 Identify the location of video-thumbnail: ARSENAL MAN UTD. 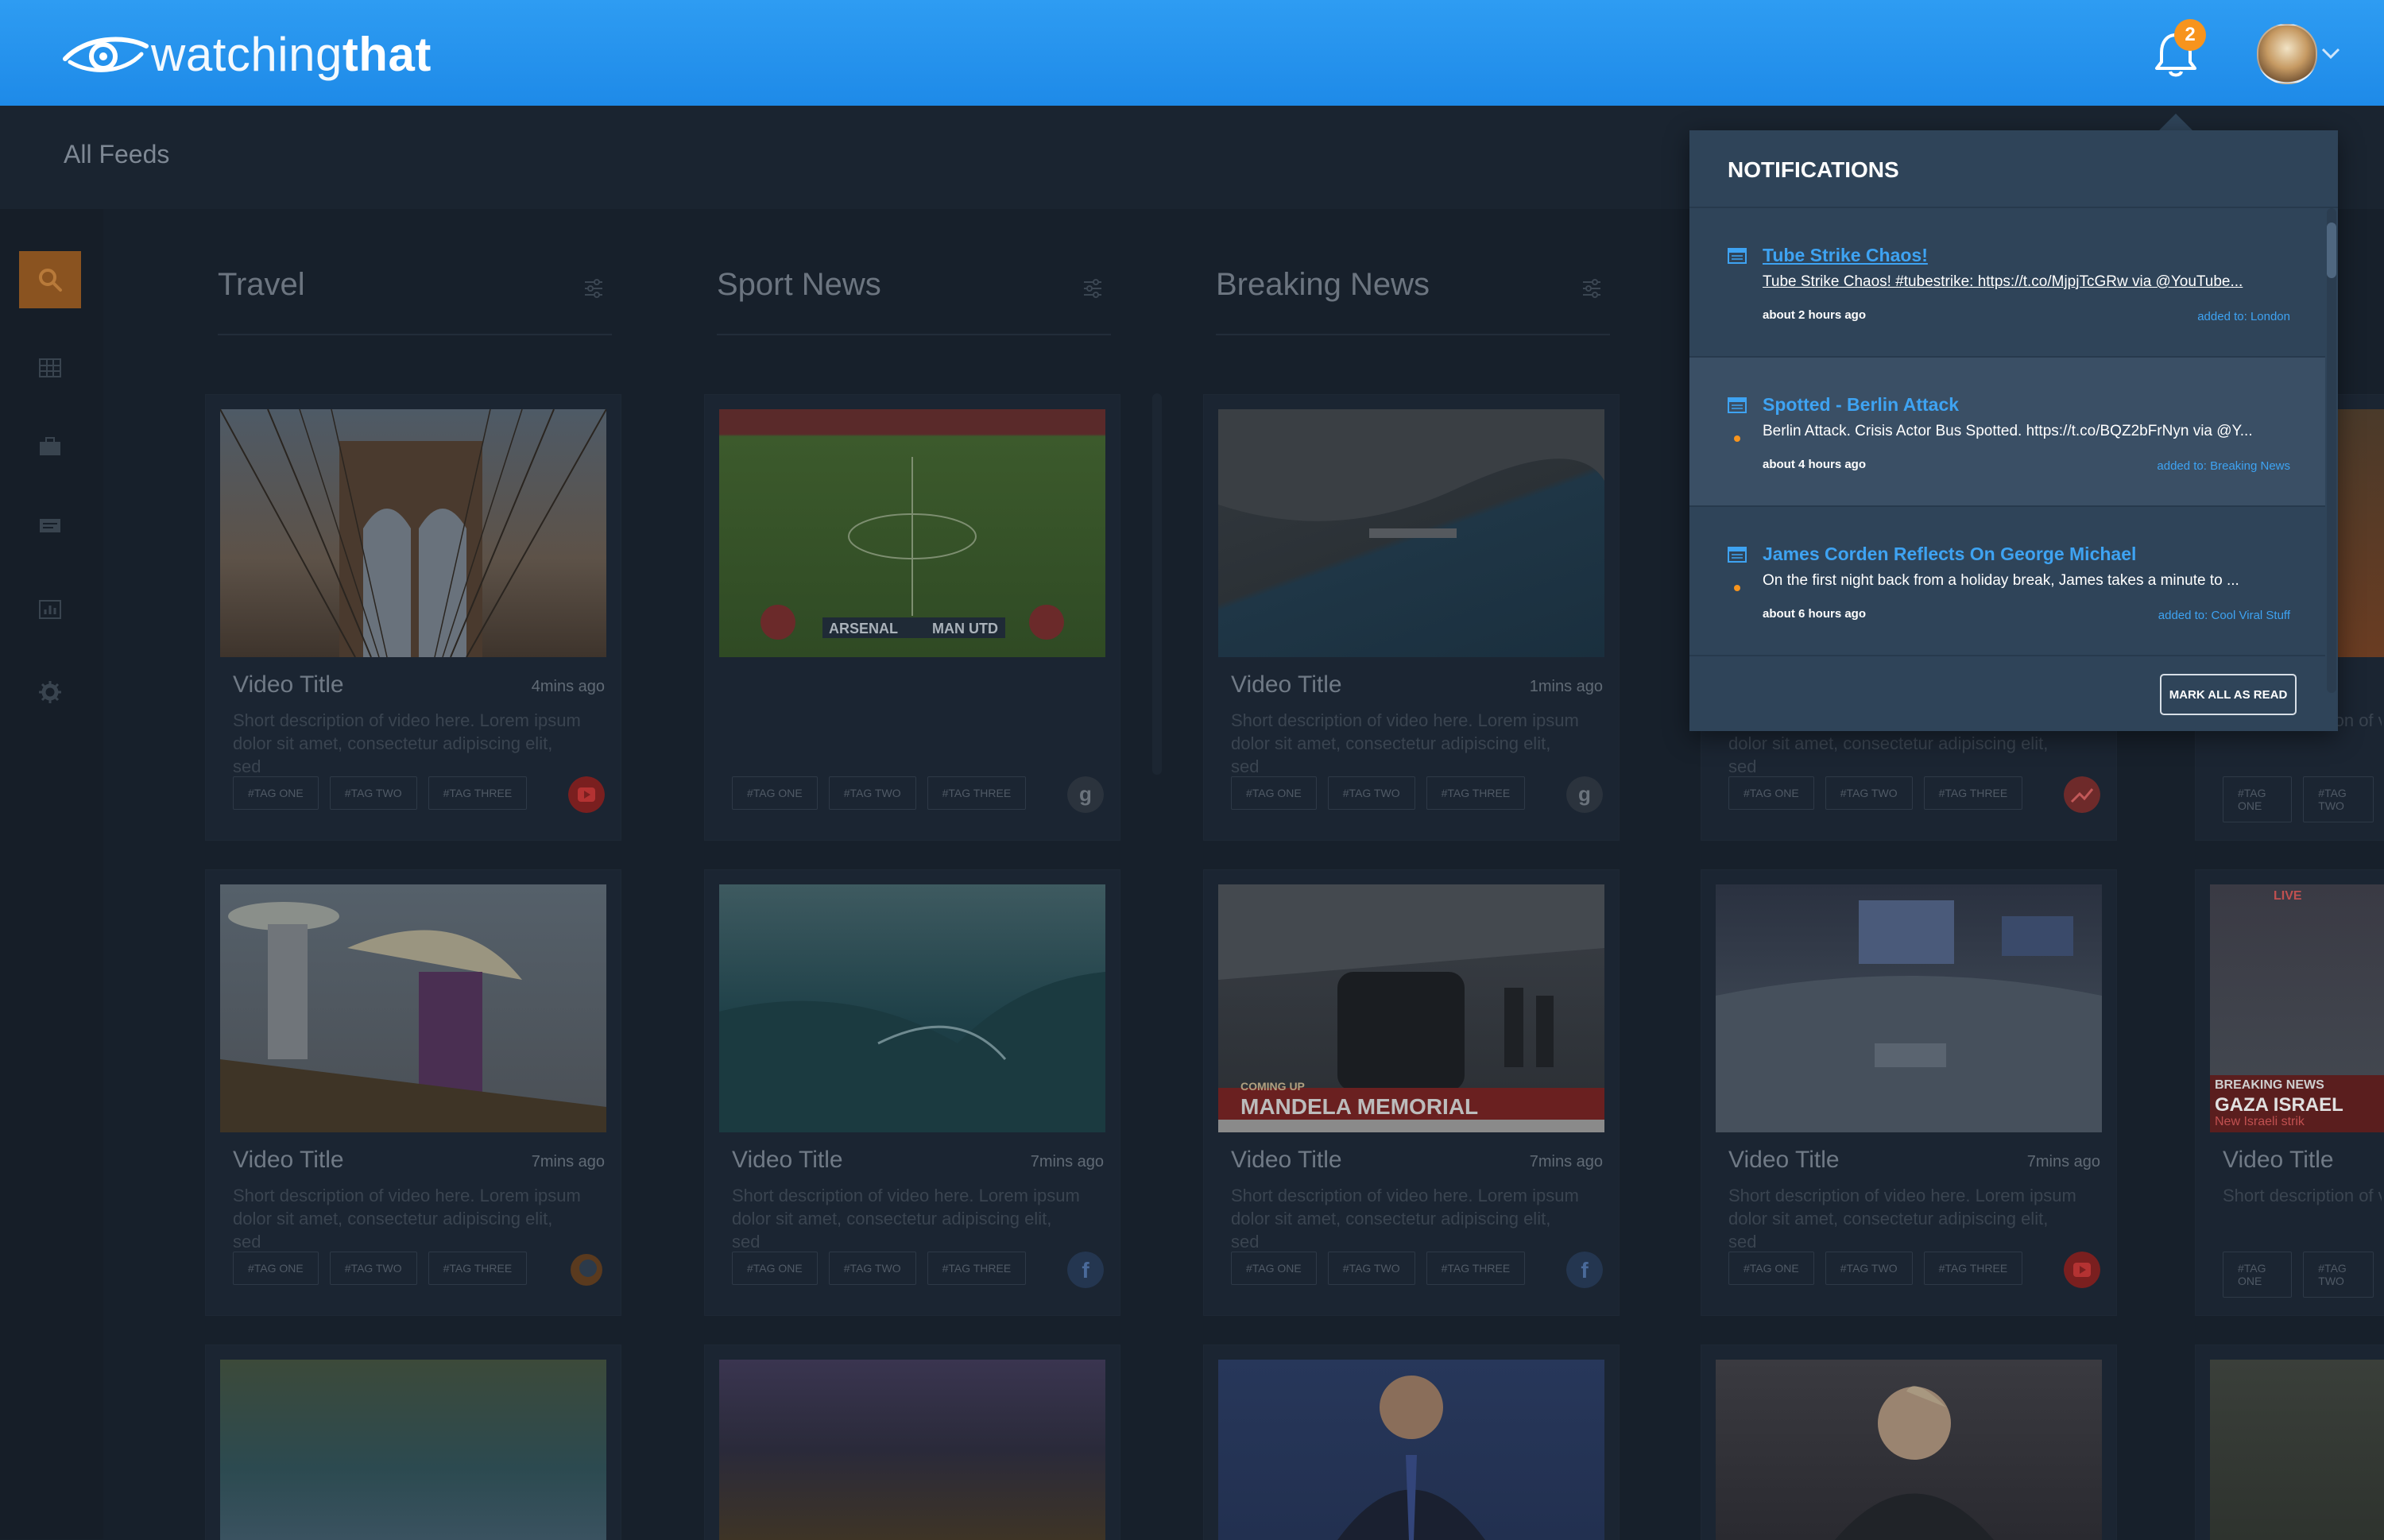
(912, 533).